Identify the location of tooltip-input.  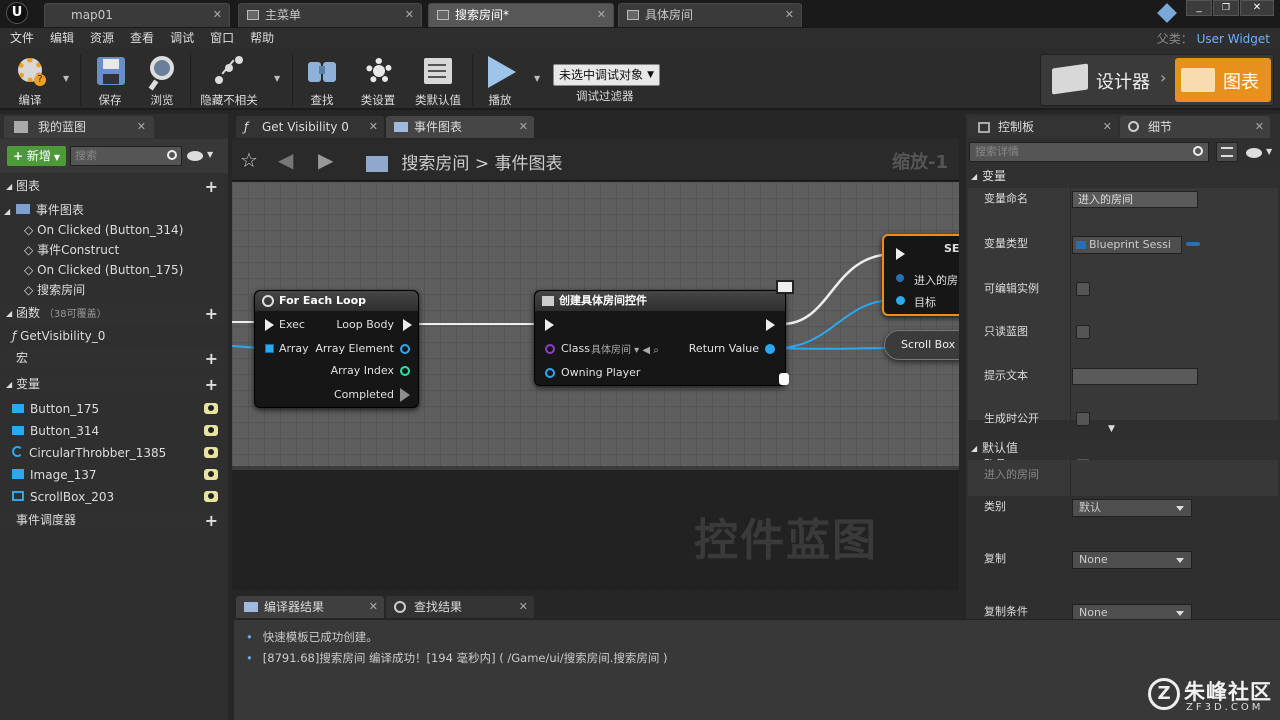
(1135, 376).